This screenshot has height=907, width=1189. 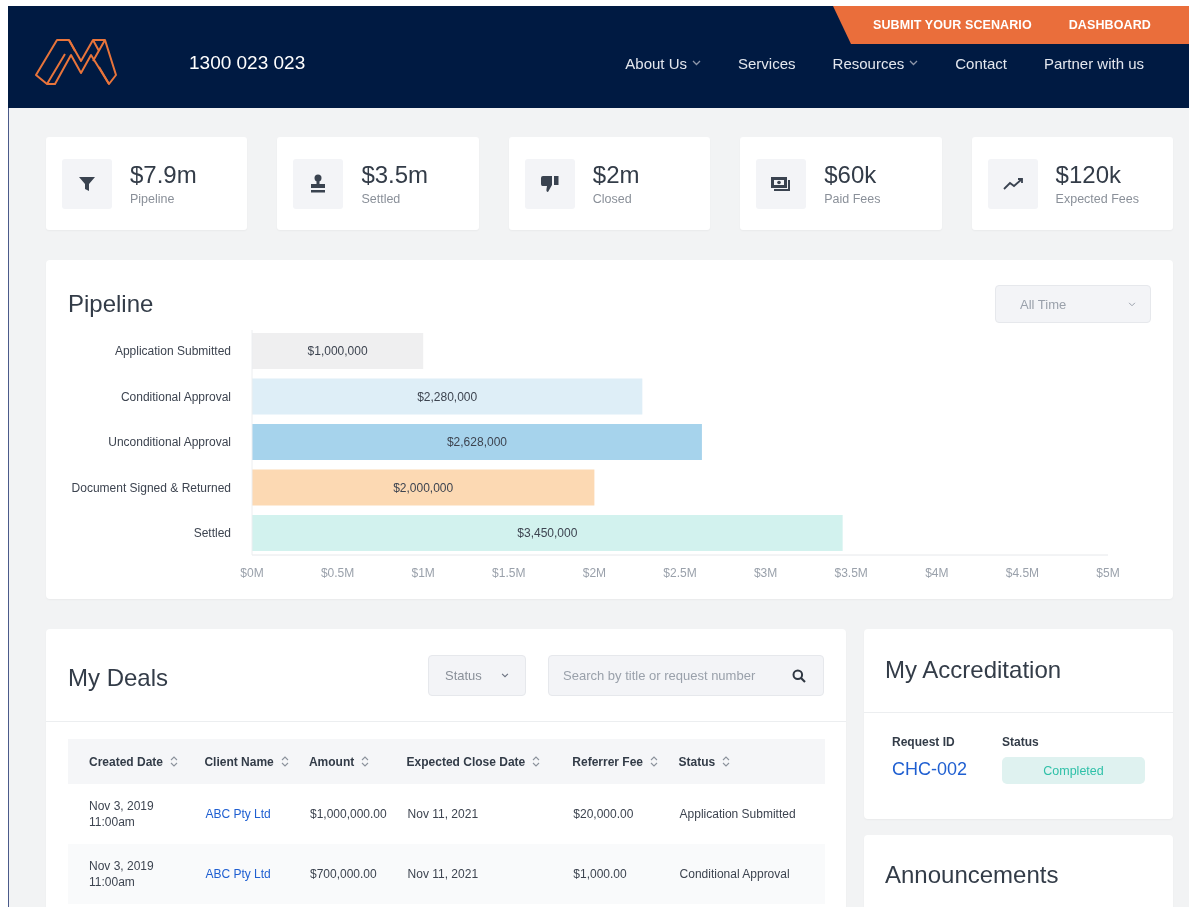 What do you see at coordinates (87, 183) in the screenshot?
I see `funnel-icon` at bounding box center [87, 183].